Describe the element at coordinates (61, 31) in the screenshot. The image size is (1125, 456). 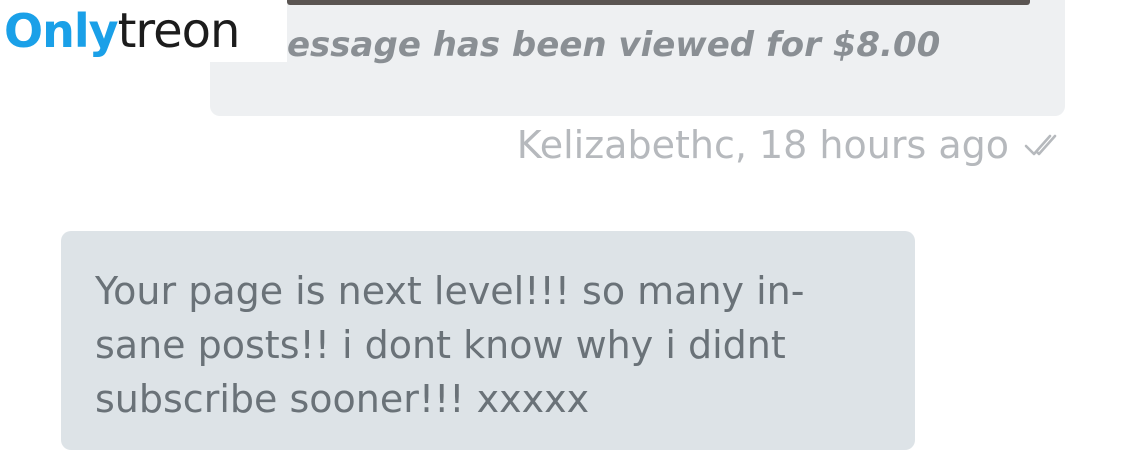
I see `watermark-brand-part1: Only` at that location.